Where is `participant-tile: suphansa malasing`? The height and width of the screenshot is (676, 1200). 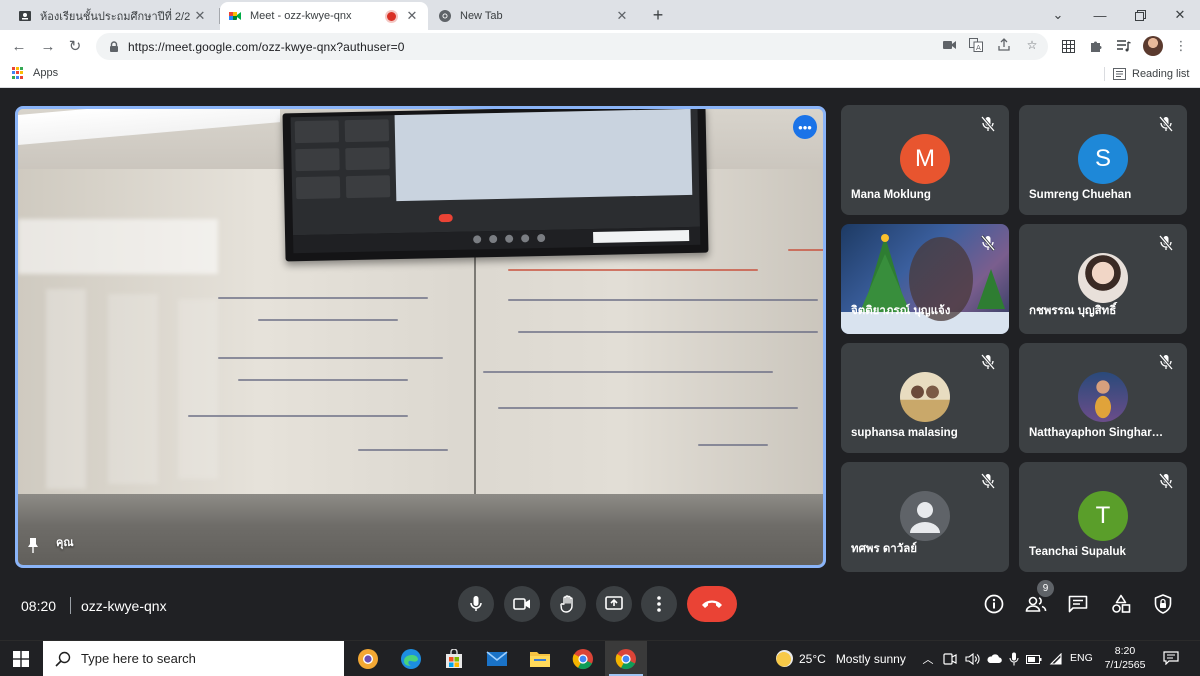
participant-tile: suphansa malasing is located at coordinates (925, 398).